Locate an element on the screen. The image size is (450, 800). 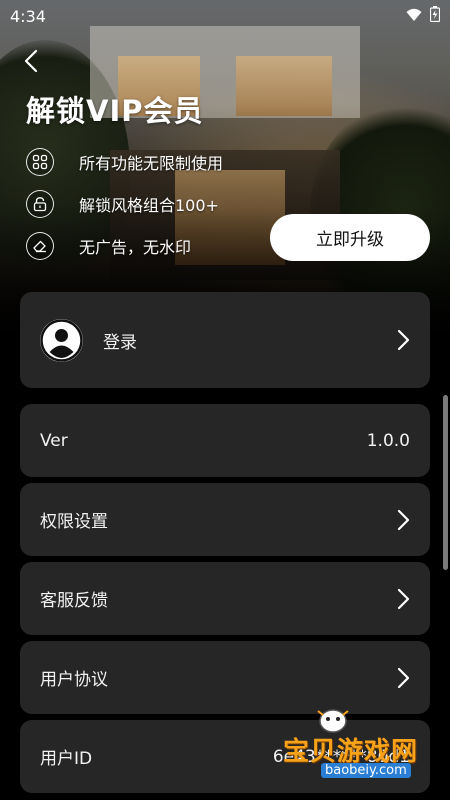
permission-settings-row: 权限设置 is located at coordinates (225, 519).